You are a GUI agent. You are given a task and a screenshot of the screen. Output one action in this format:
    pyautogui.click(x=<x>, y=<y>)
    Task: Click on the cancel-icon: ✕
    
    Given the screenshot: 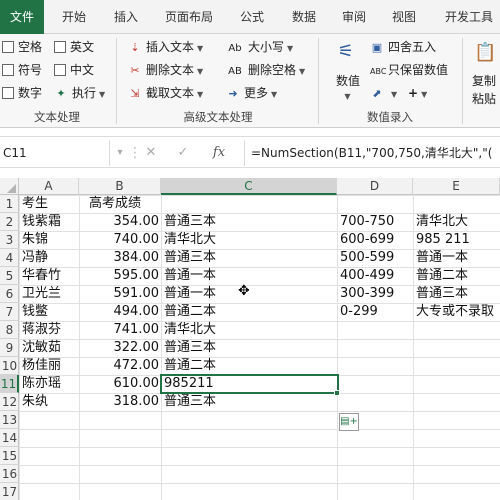 What is the action you would take?
    pyautogui.click(x=151, y=153)
    